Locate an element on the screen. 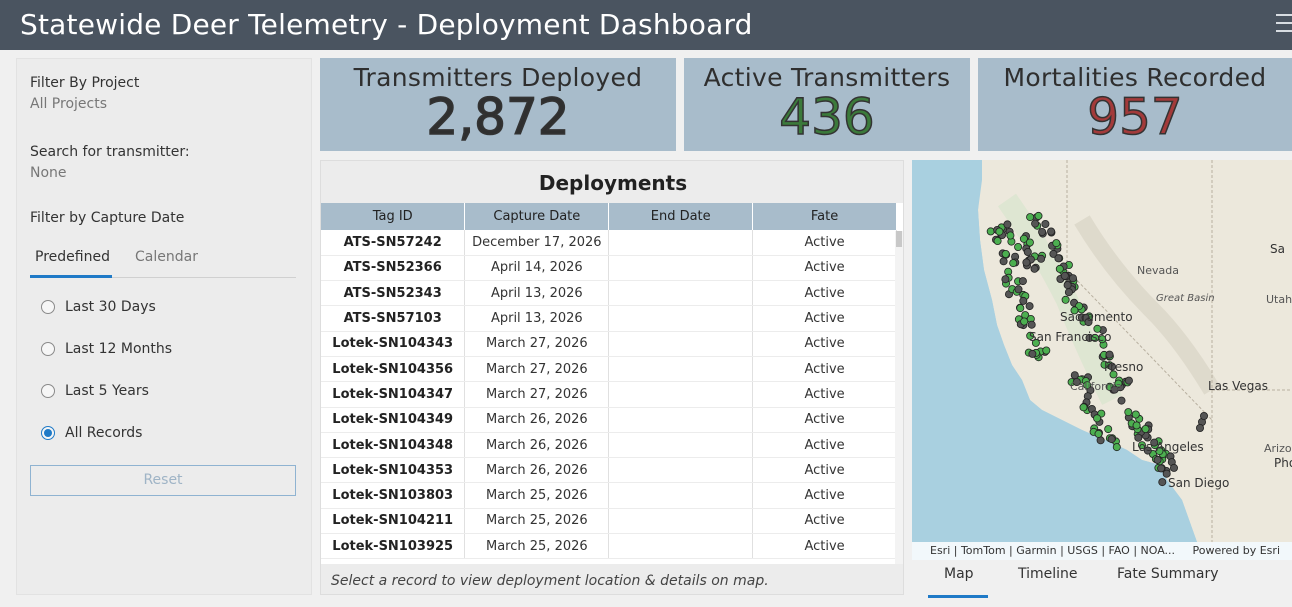  option-last-5-years: Last 5 Years is located at coordinates (95, 391).